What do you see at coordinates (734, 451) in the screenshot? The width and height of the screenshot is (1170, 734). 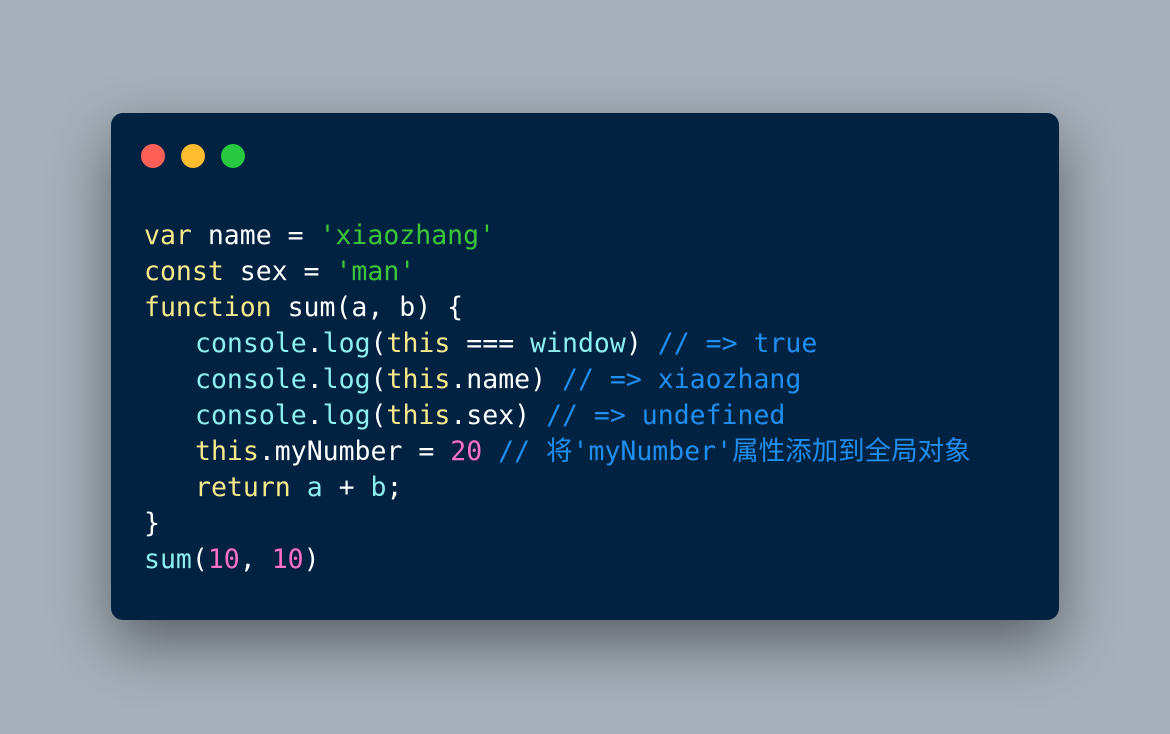 I see `code-token-comment: // 将'myNumber'属性添加到全局对象` at bounding box center [734, 451].